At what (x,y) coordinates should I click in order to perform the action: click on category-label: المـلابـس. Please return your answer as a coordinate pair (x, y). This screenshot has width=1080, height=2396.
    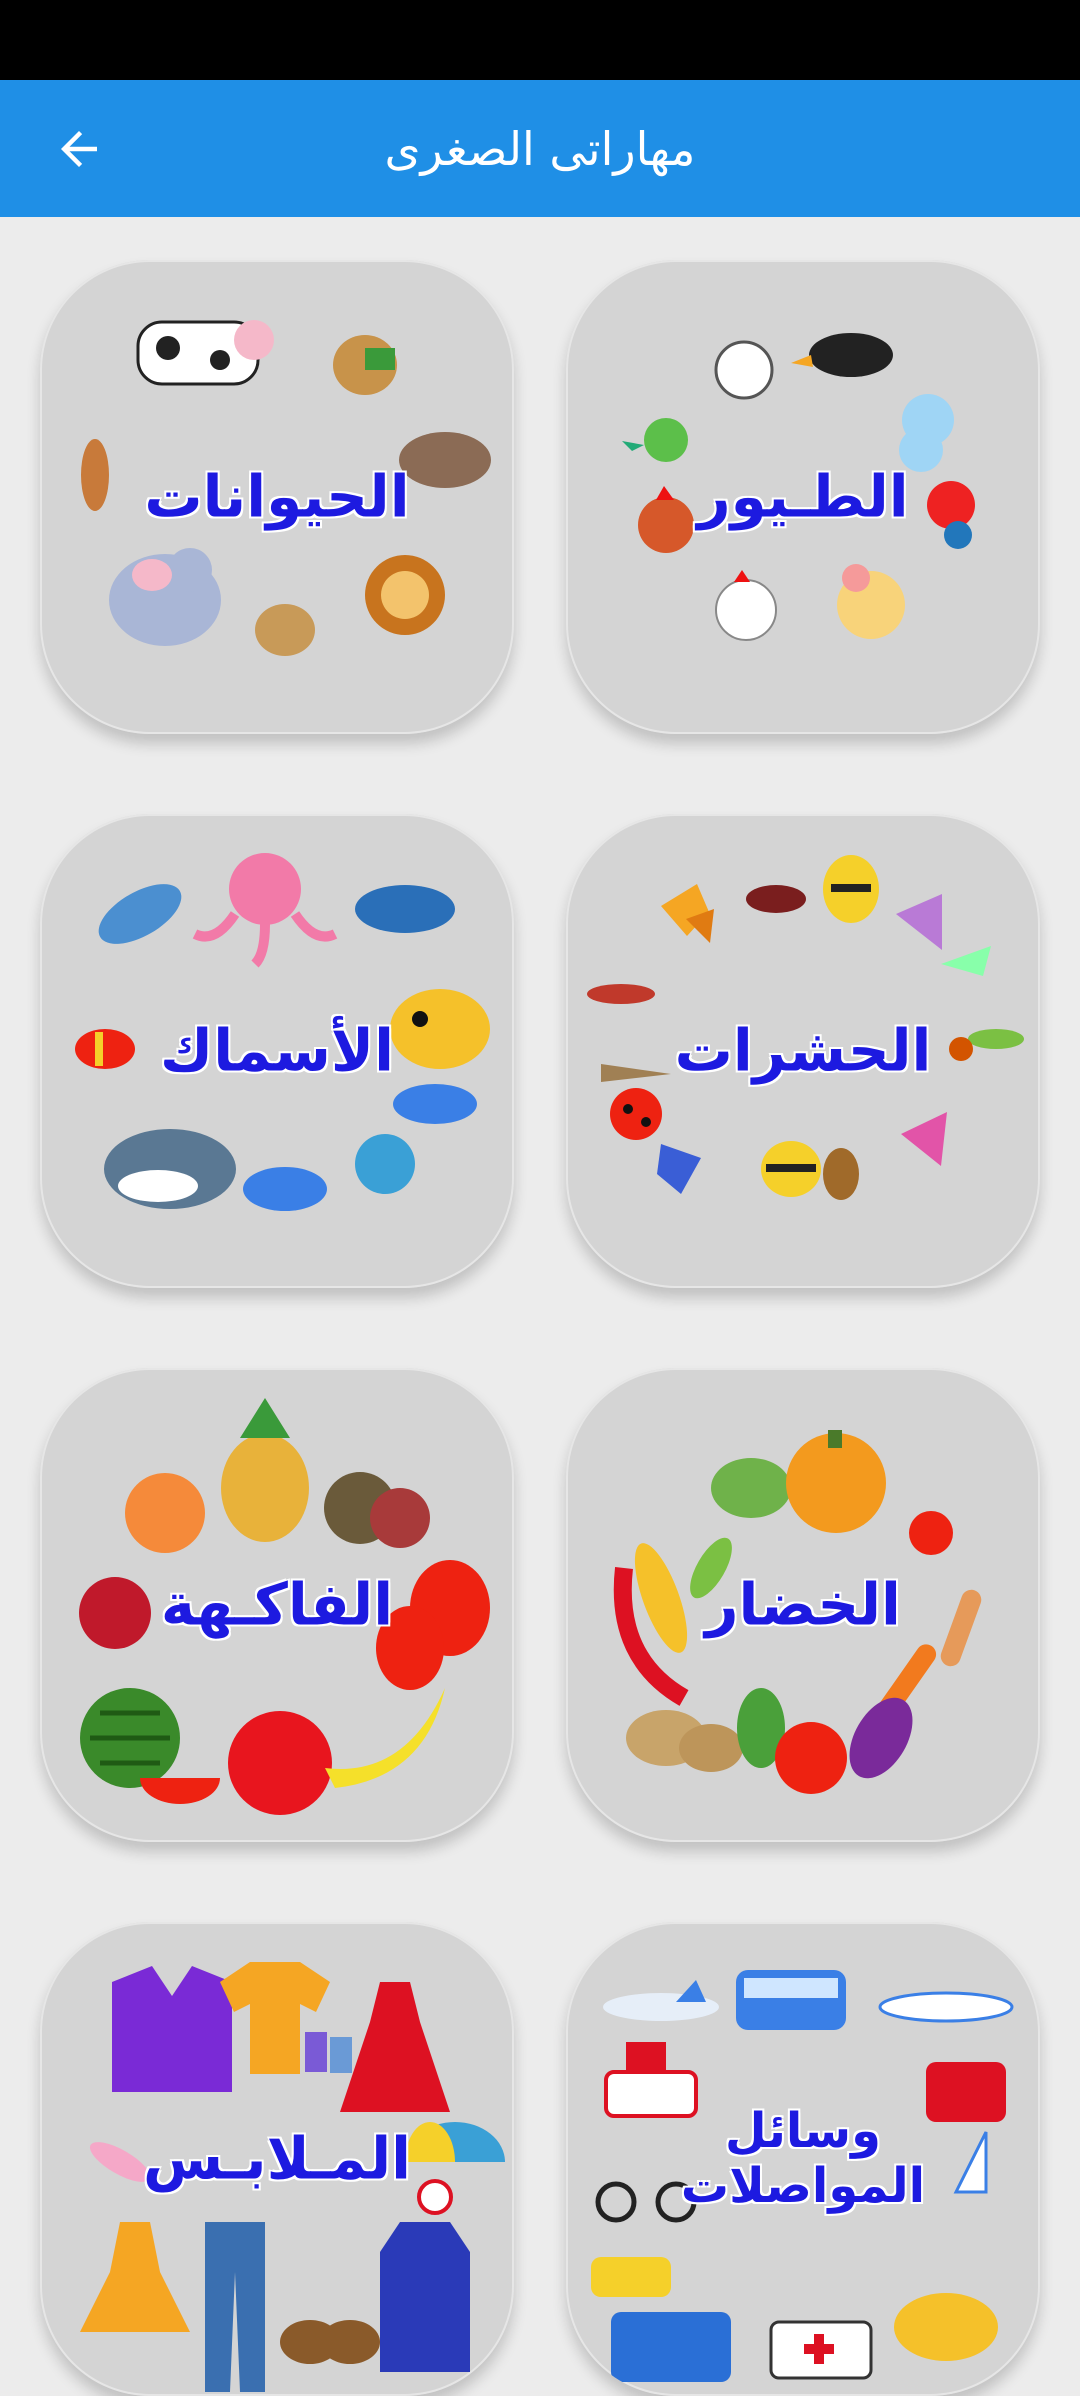
    Looking at the image, I should click on (277, 2158).